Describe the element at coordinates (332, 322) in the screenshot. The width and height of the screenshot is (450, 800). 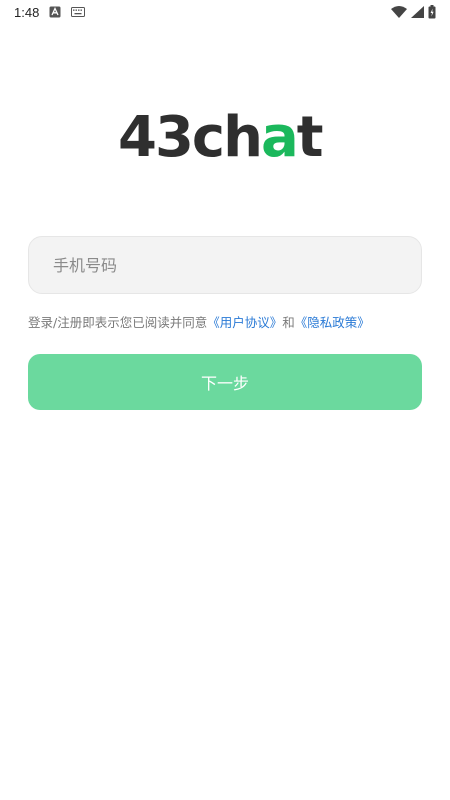
I see `privacy-policy-link: 《隐私政策》` at that location.